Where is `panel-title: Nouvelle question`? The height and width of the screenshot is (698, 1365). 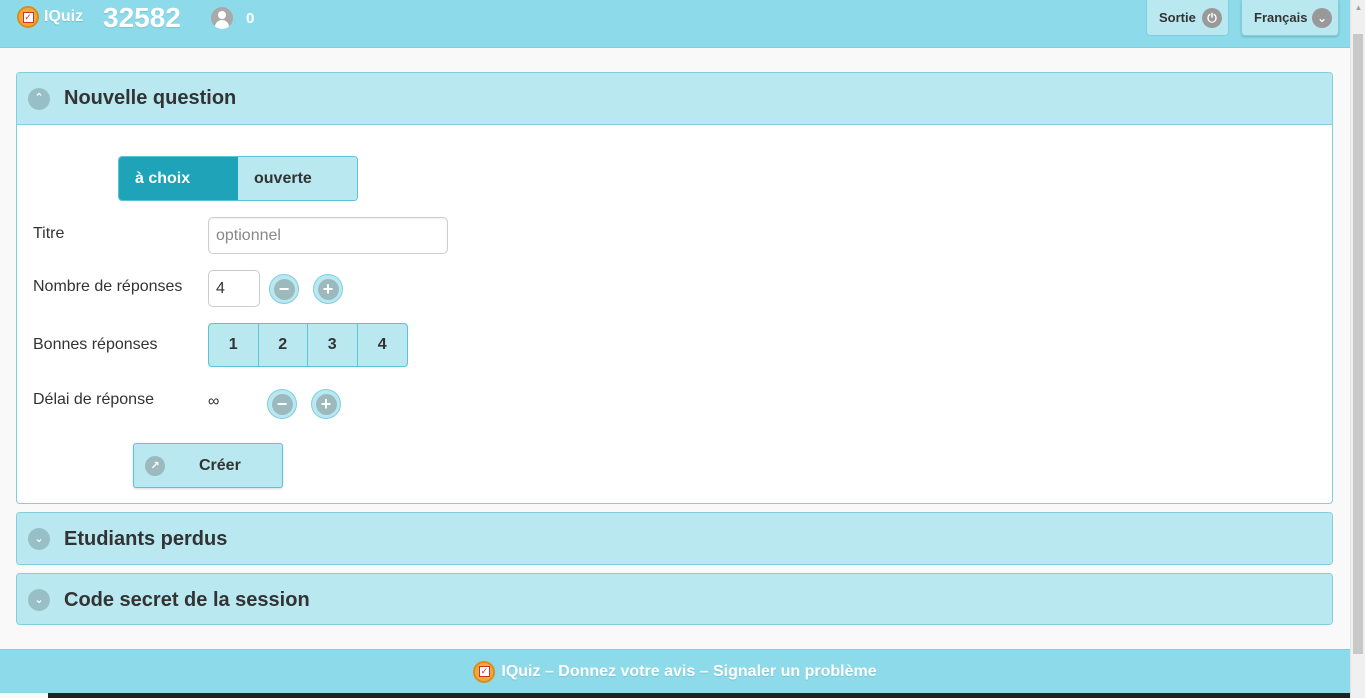
panel-title: Nouvelle question is located at coordinates (150, 98).